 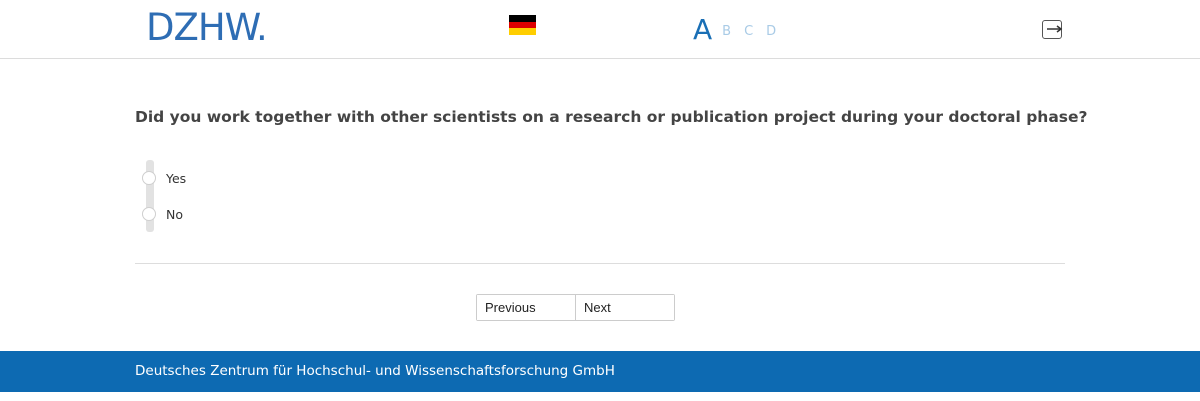 What do you see at coordinates (162, 214) in the screenshot?
I see `option-no: No` at bounding box center [162, 214].